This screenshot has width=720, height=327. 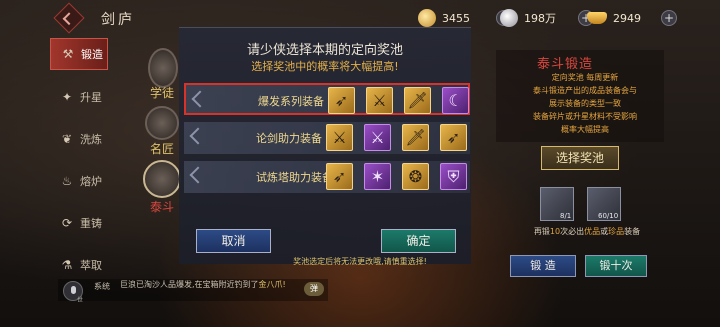 What do you see at coordinates (418, 241) in the screenshot?
I see `confirm-button: 确定` at bounding box center [418, 241].